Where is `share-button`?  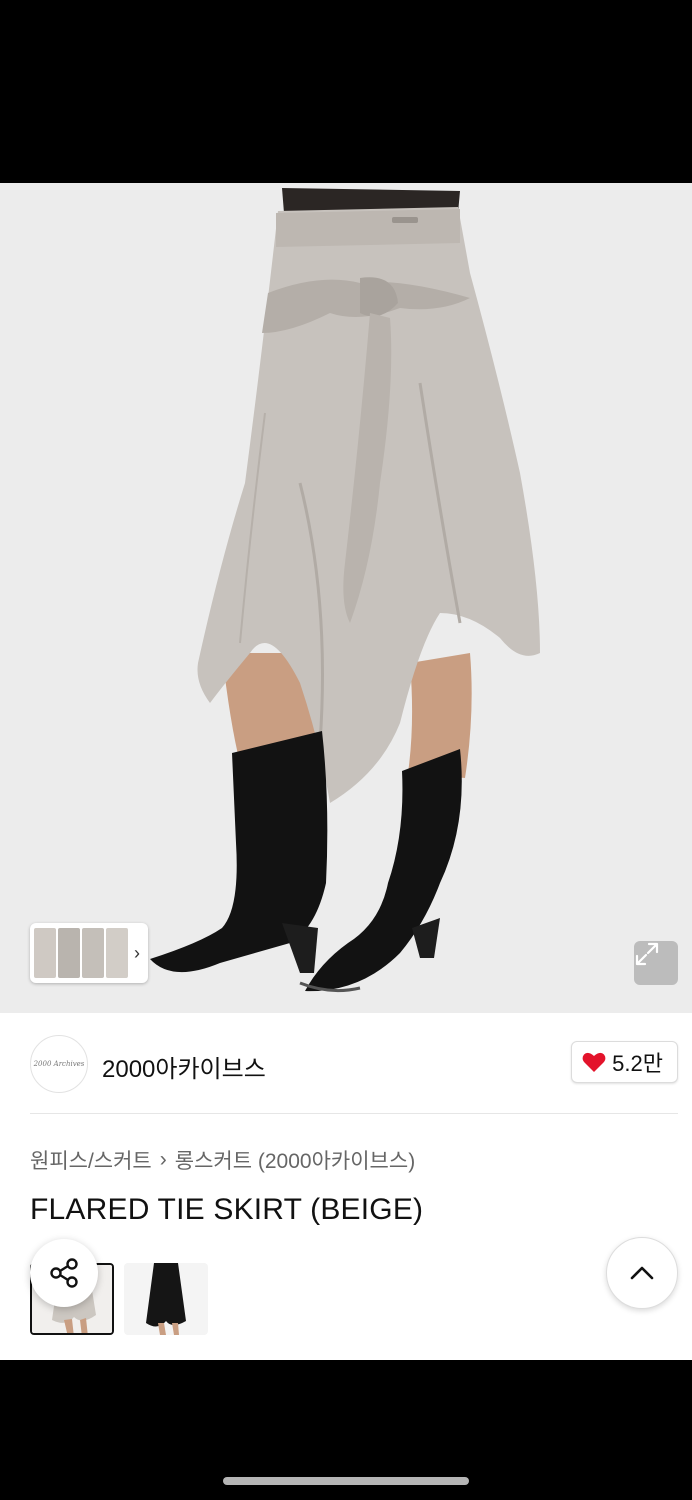
share-button is located at coordinates (64, 1273).